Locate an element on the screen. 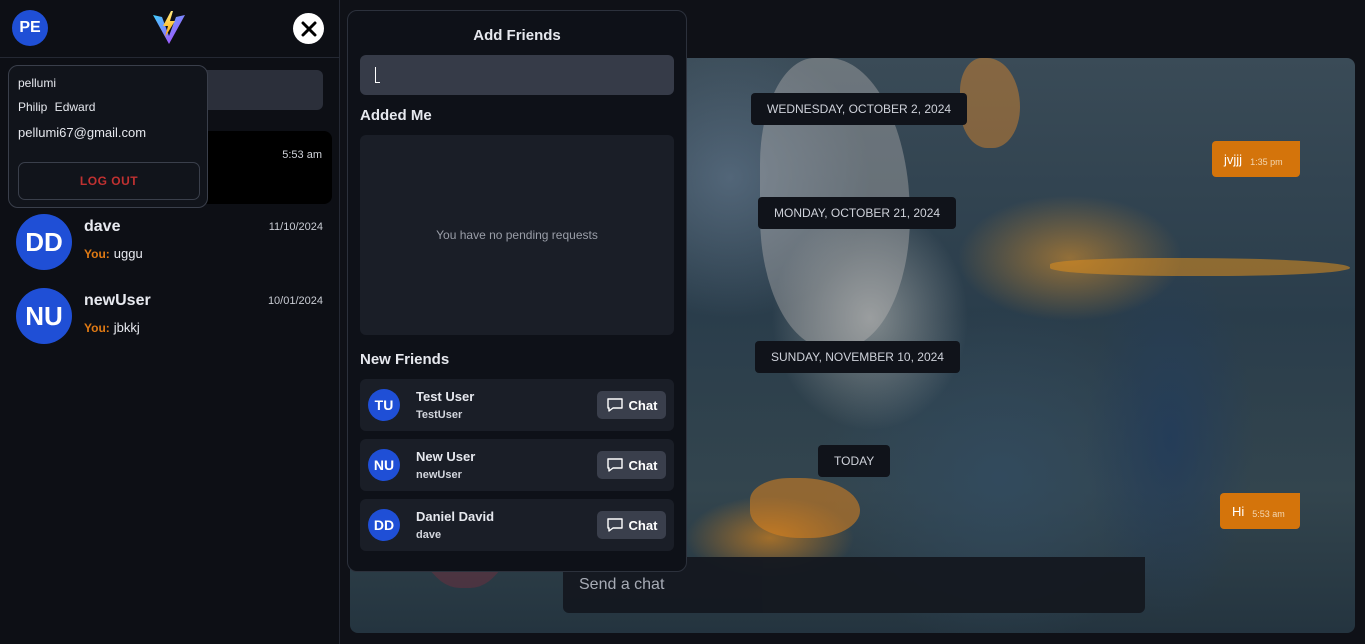 The image size is (1365, 644). friend-username: dave is located at coordinates (429, 535).